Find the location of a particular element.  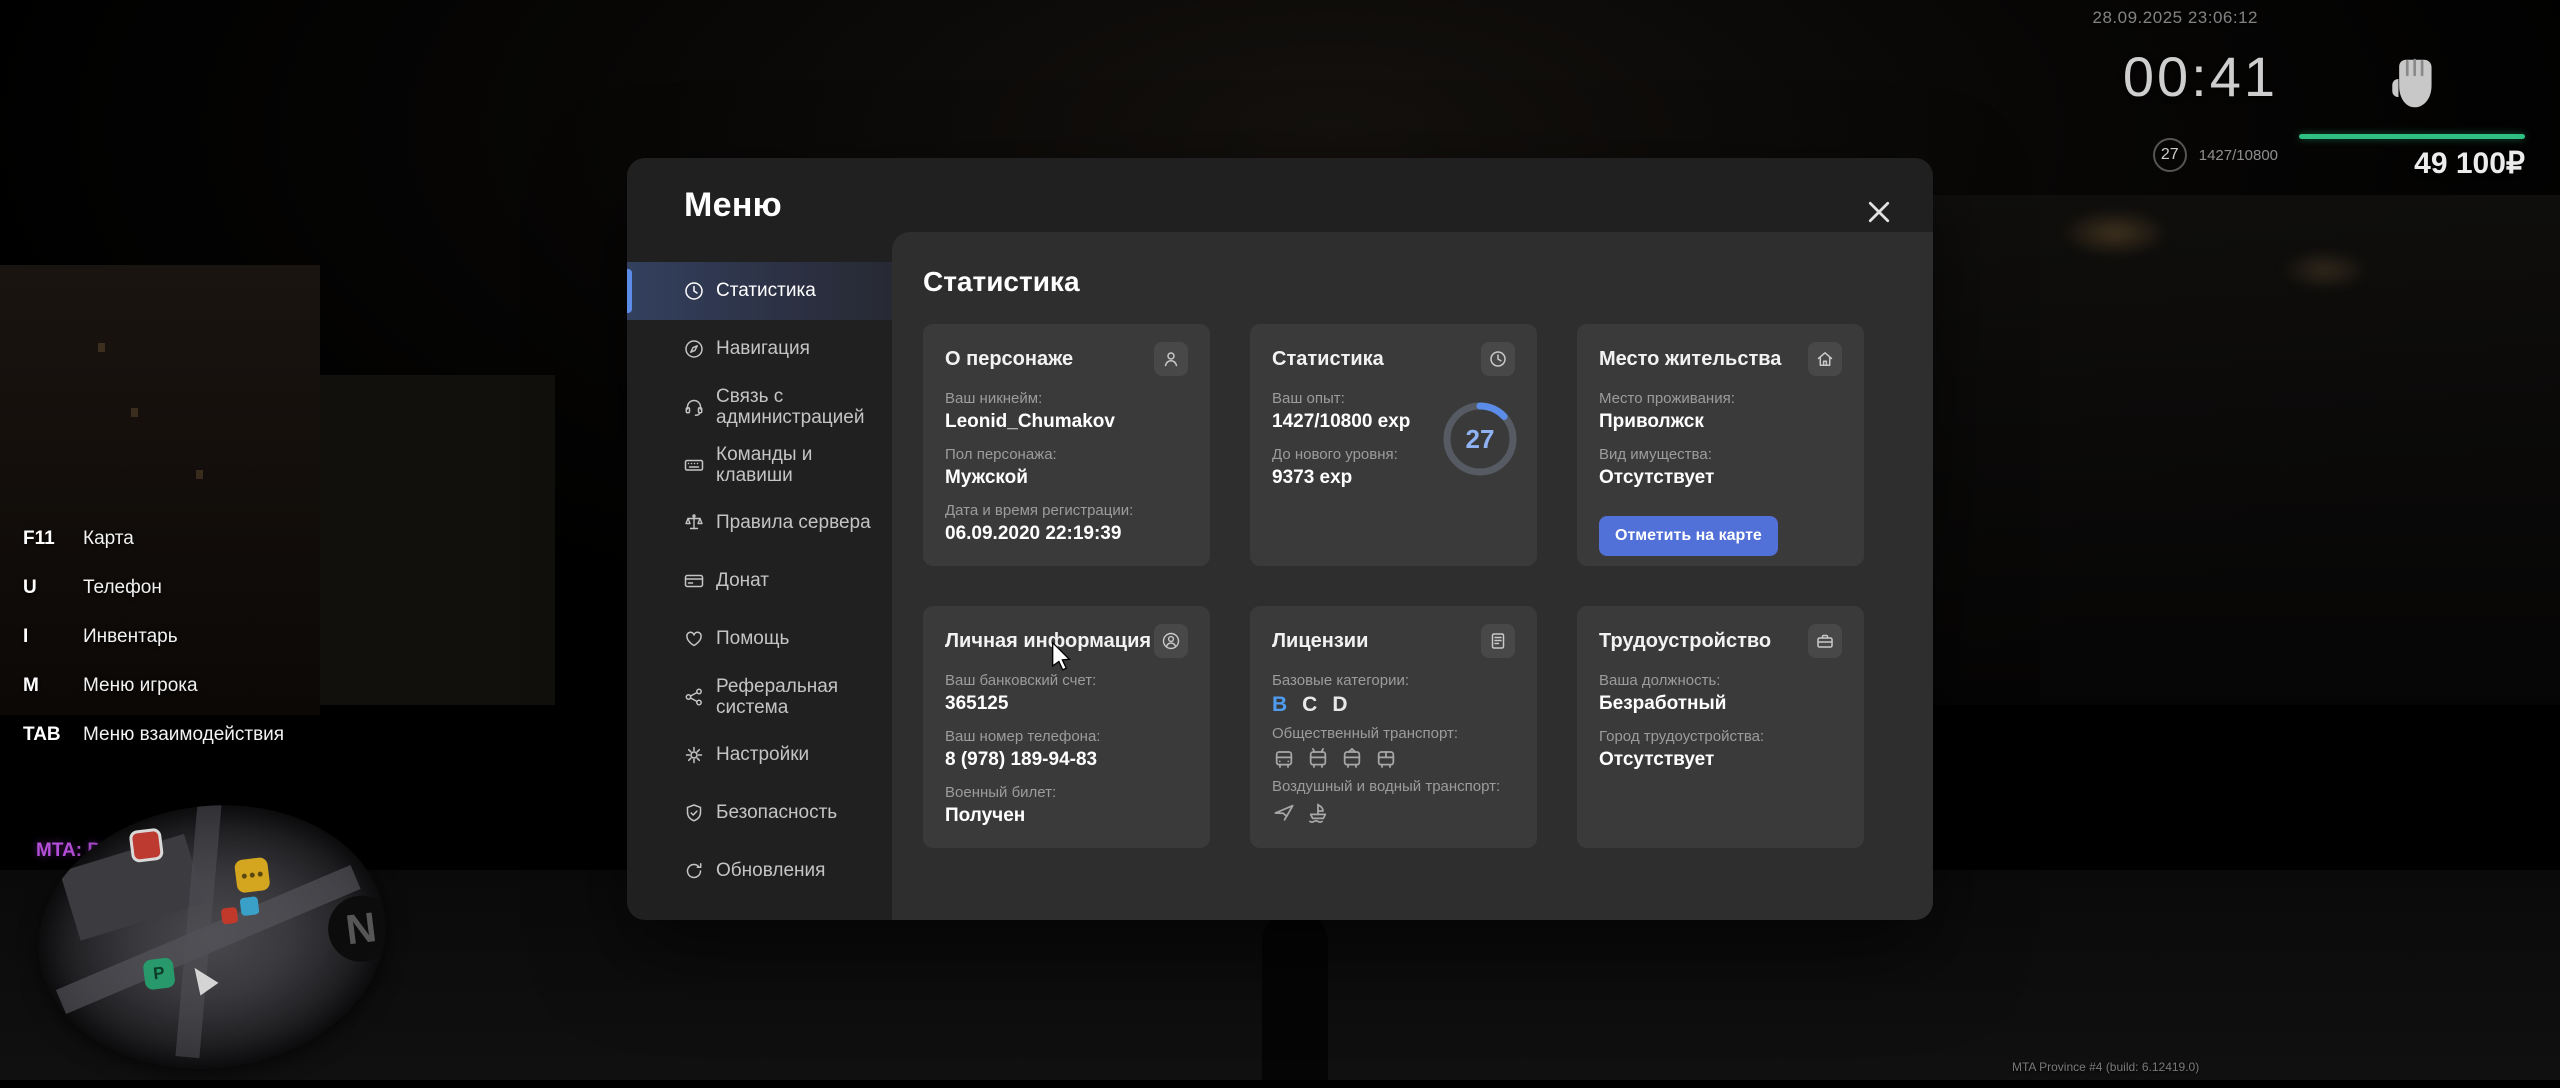

sidebar-item-donate: Донат is located at coordinates (759, 581).